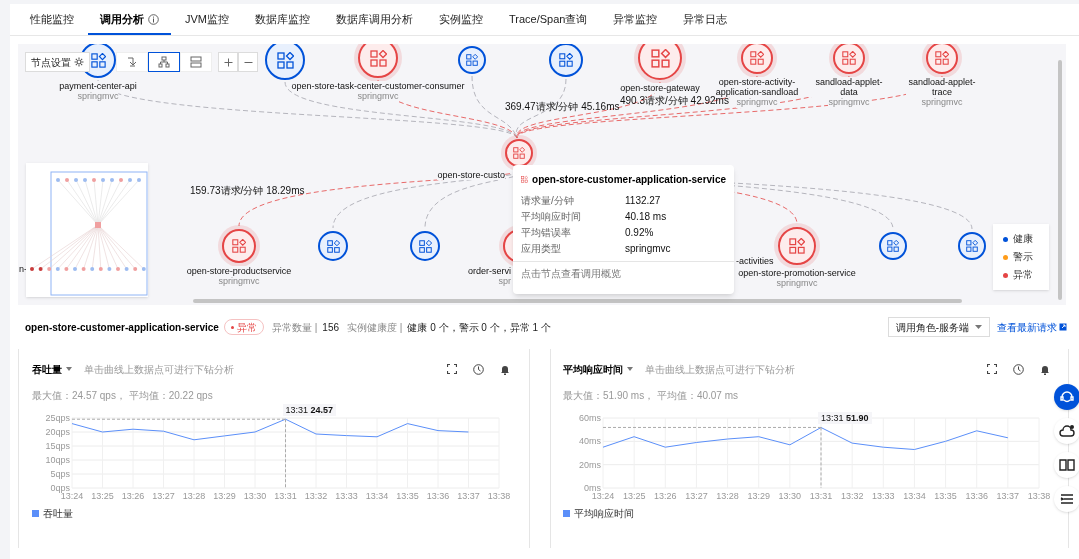 This screenshot has height=559, width=1079. Describe the element at coordinates (571, 274) in the screenshot. I see `tooltip-hint: 点击节点查看调用概览` at that location.